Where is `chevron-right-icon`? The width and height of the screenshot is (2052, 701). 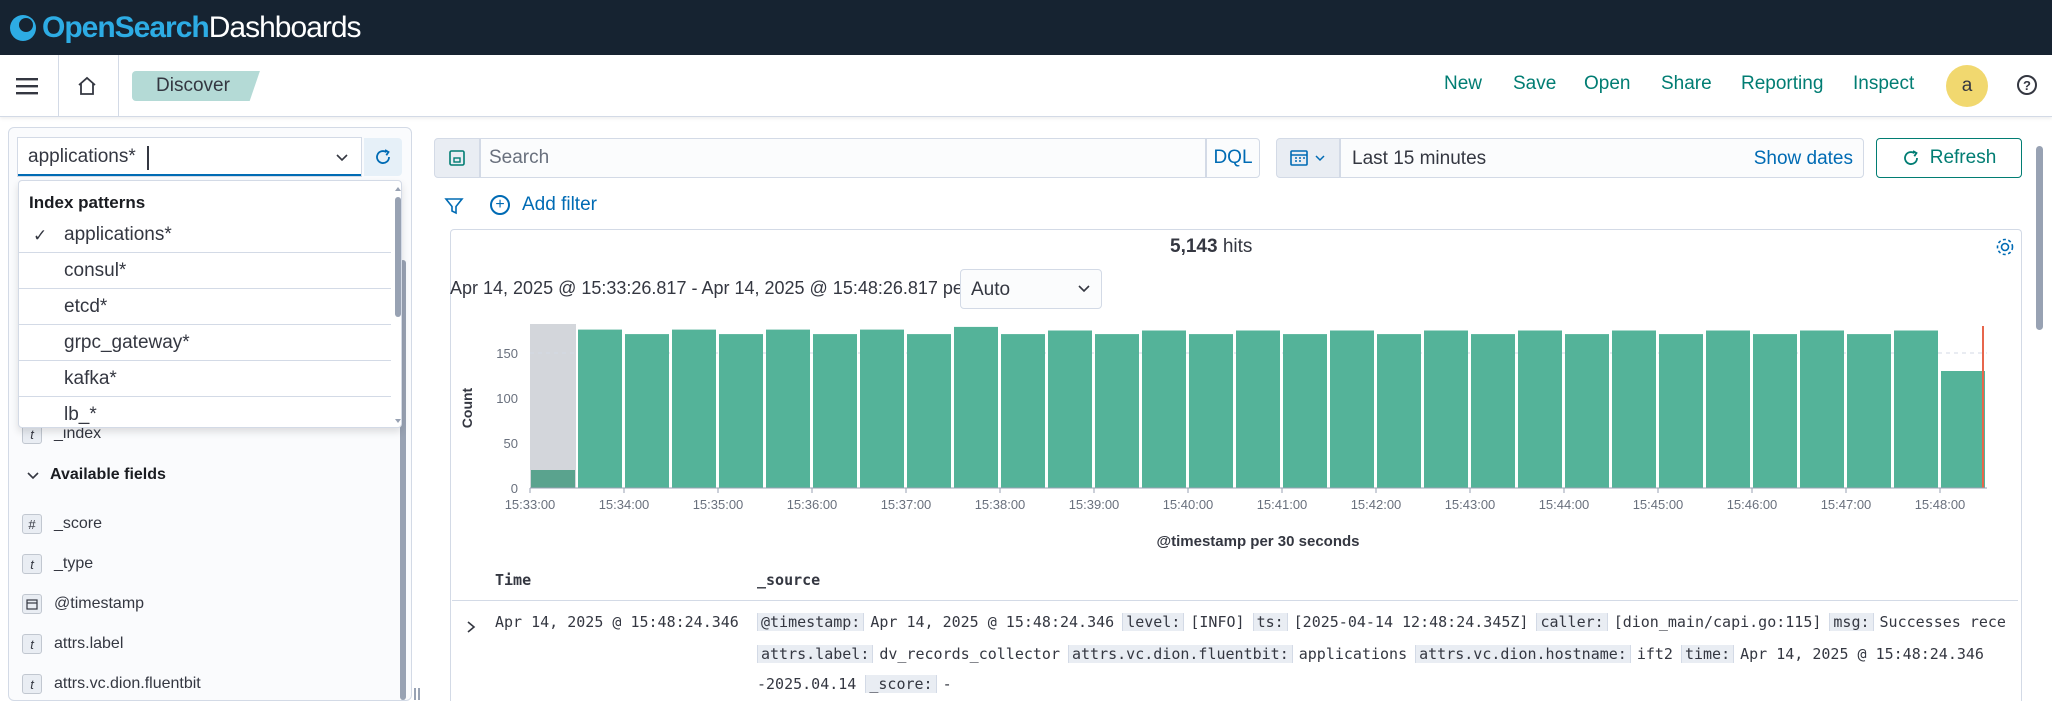
chevron-right-icon is located at coordinates (471, 627).